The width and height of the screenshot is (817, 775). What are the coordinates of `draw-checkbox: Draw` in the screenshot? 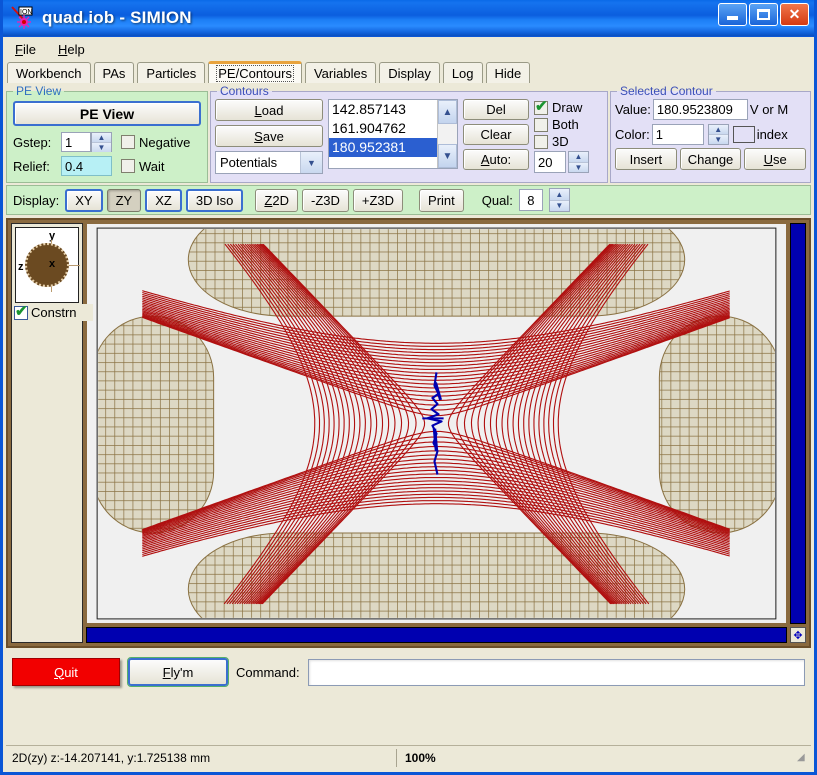 It's located at (567, 107).